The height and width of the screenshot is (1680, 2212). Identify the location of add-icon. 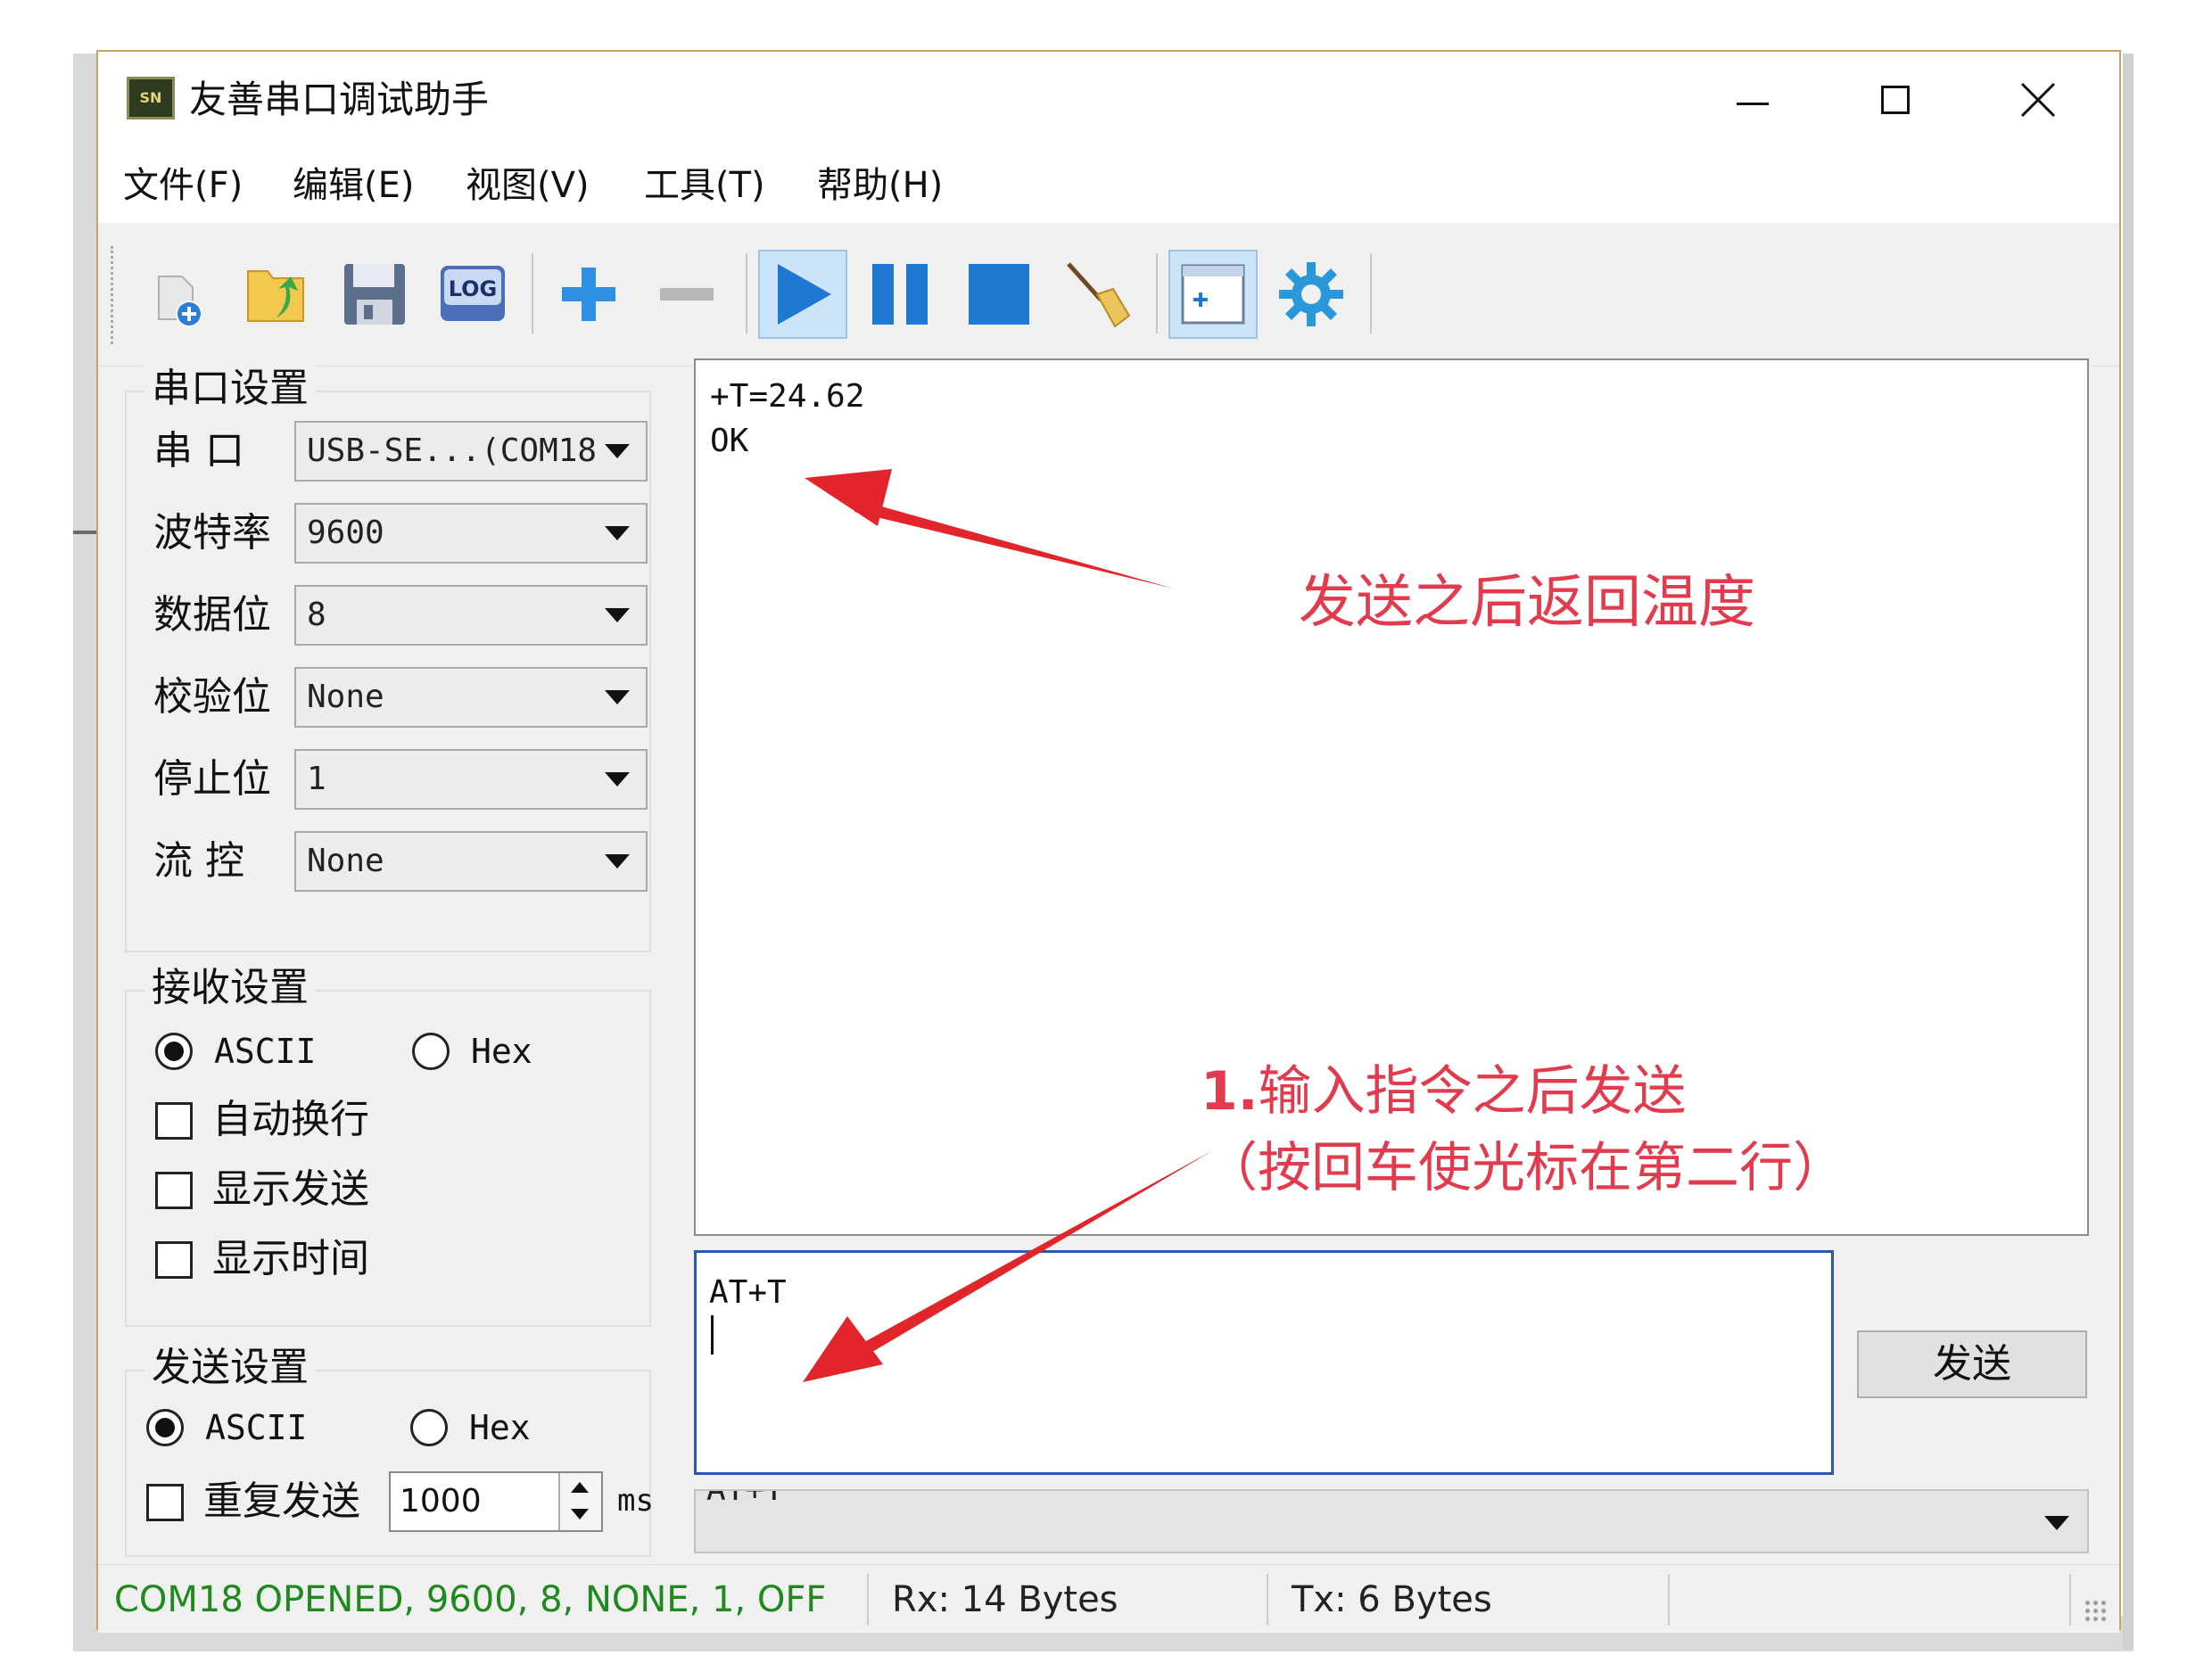
(588, 294).